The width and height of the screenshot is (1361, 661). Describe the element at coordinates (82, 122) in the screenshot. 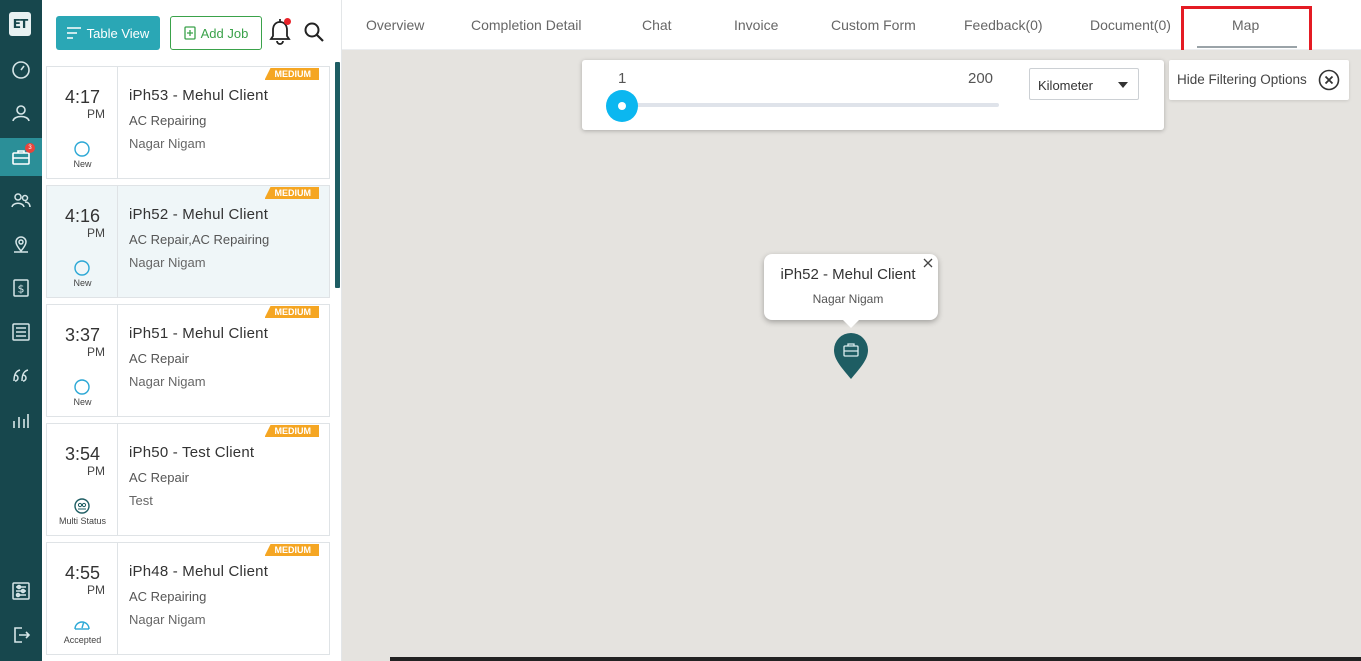

I see `job-time-column: 4:17 PM New` at that location.